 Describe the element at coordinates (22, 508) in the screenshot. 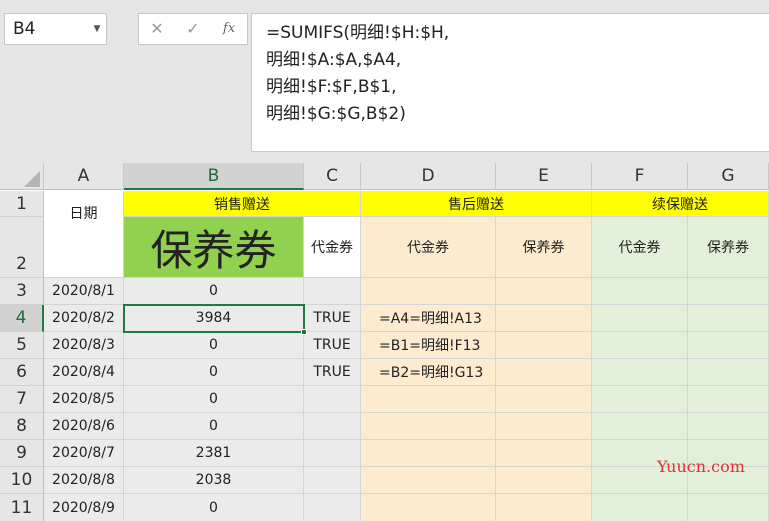

I see `row-header-11: 11` at that location.